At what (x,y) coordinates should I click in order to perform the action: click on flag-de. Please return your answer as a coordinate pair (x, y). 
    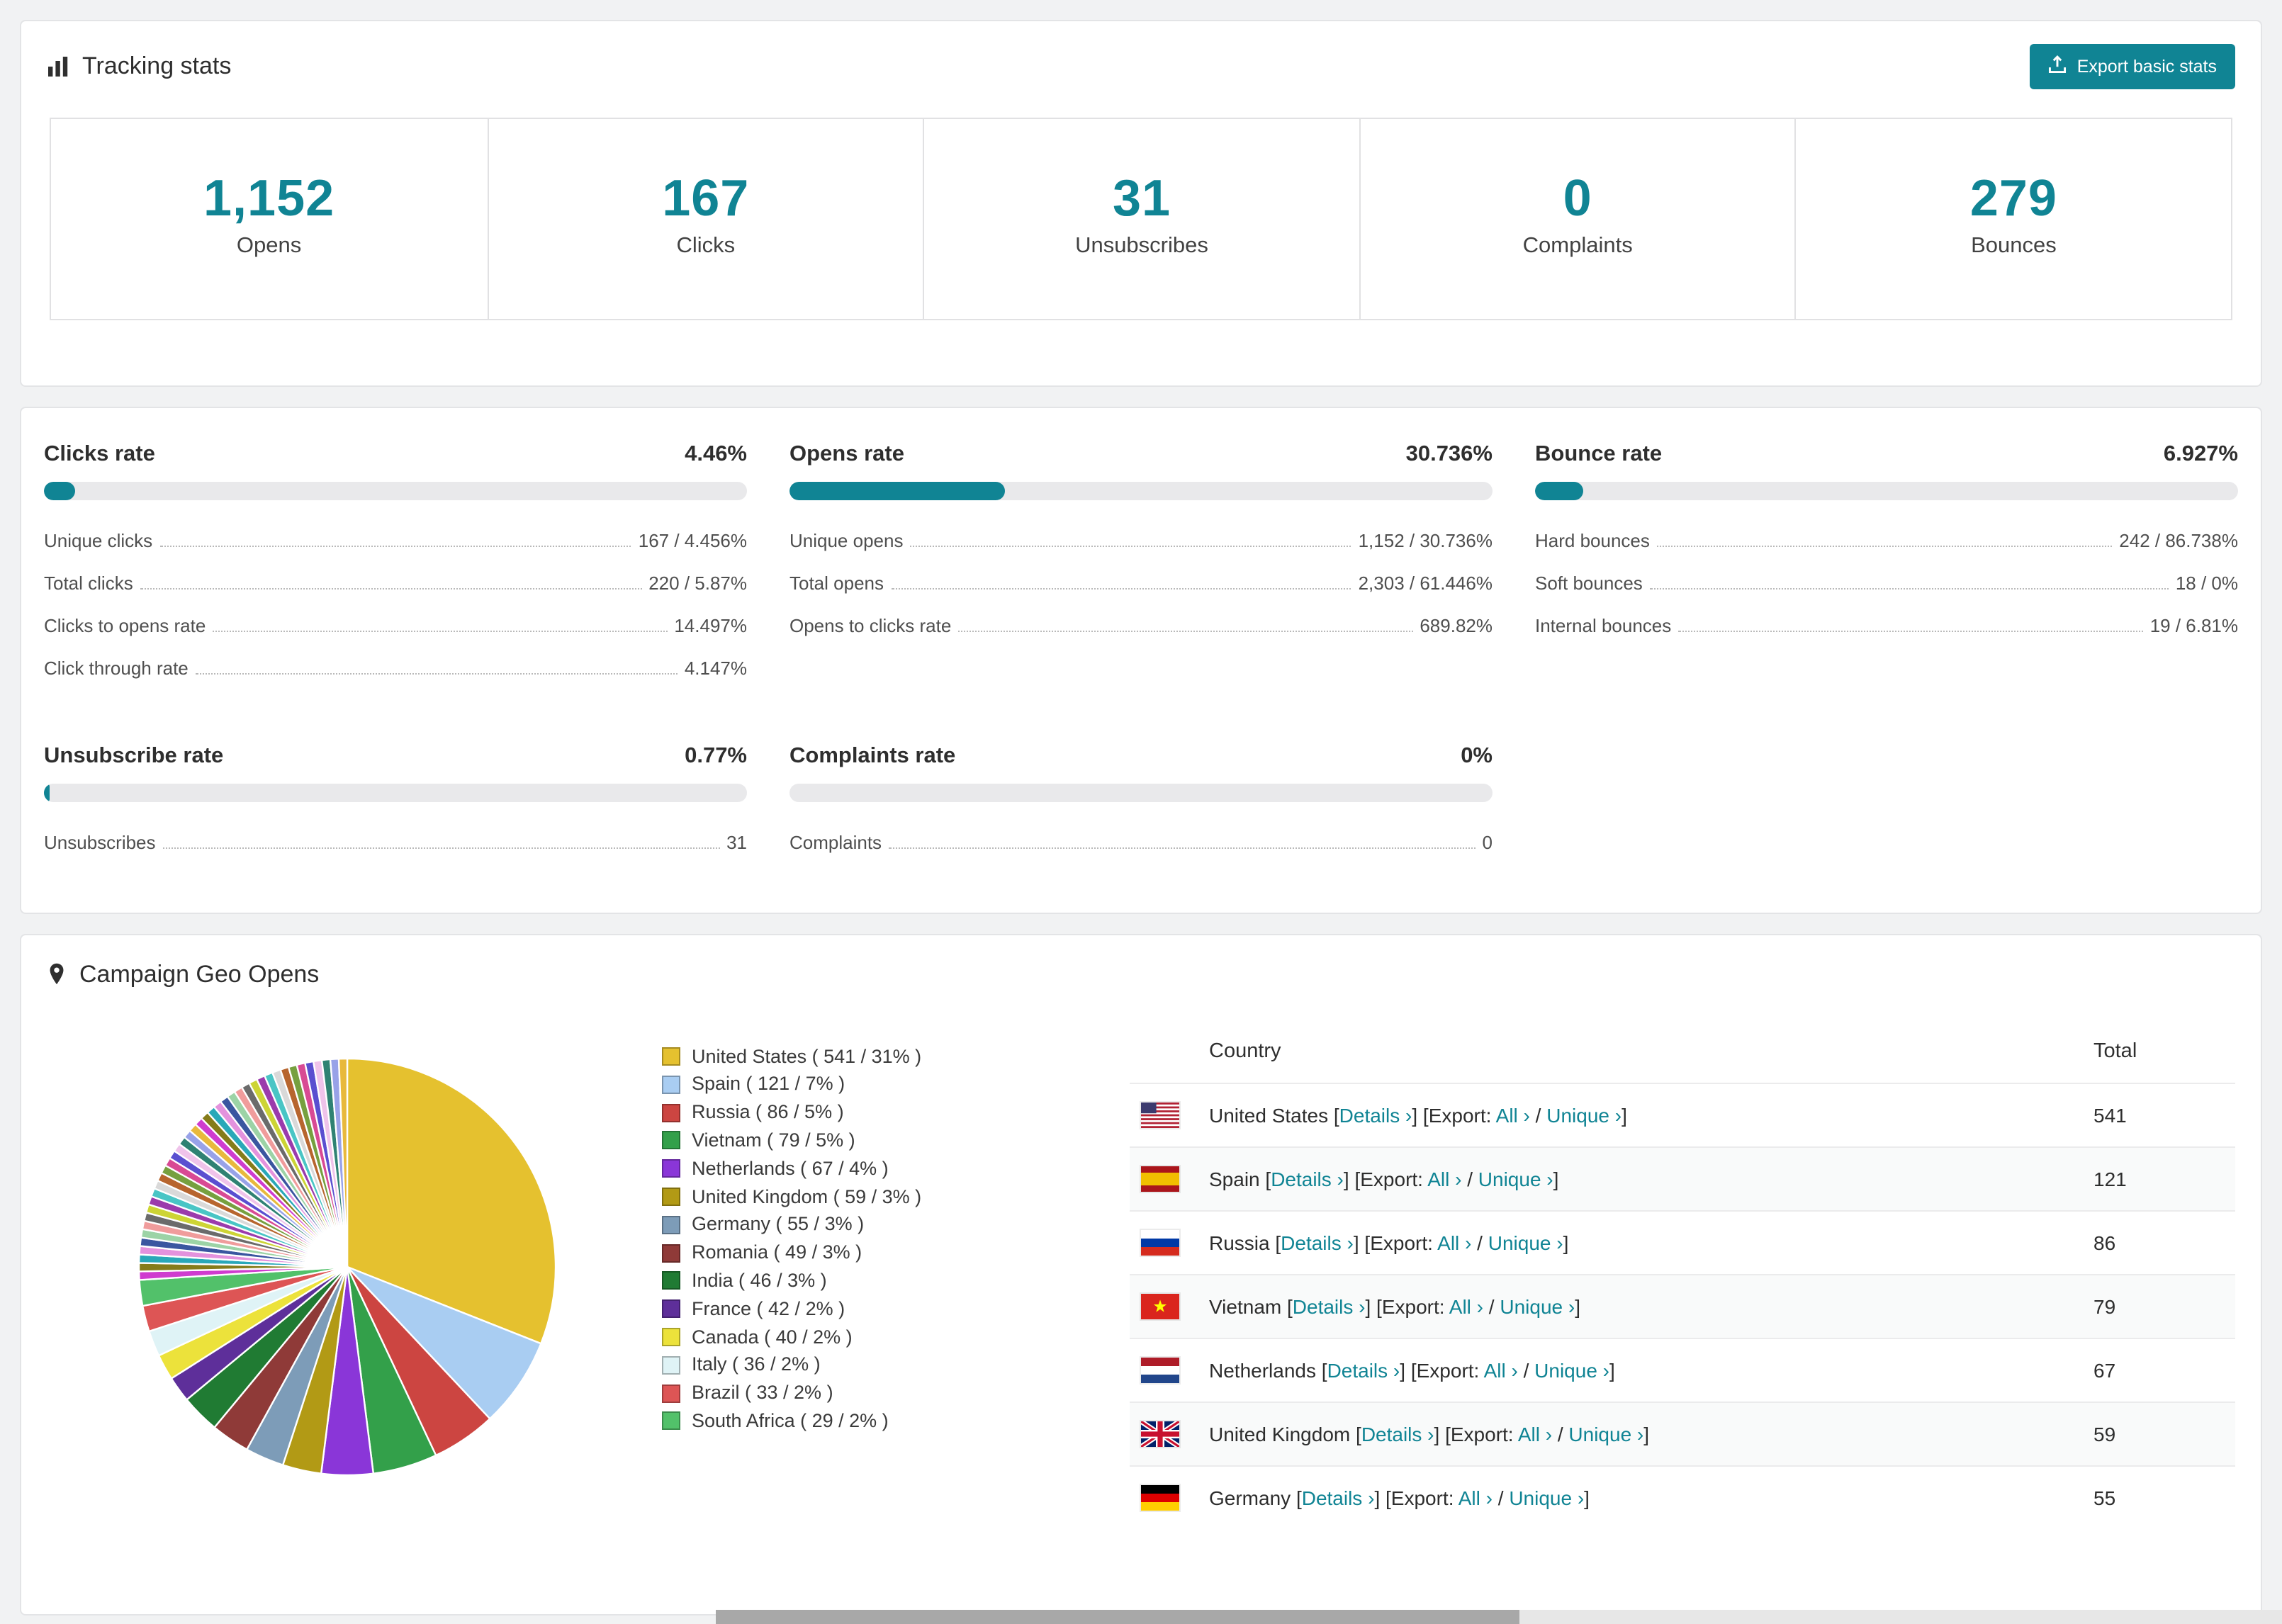
    Looking at the image, I should click on (1160, 1498).